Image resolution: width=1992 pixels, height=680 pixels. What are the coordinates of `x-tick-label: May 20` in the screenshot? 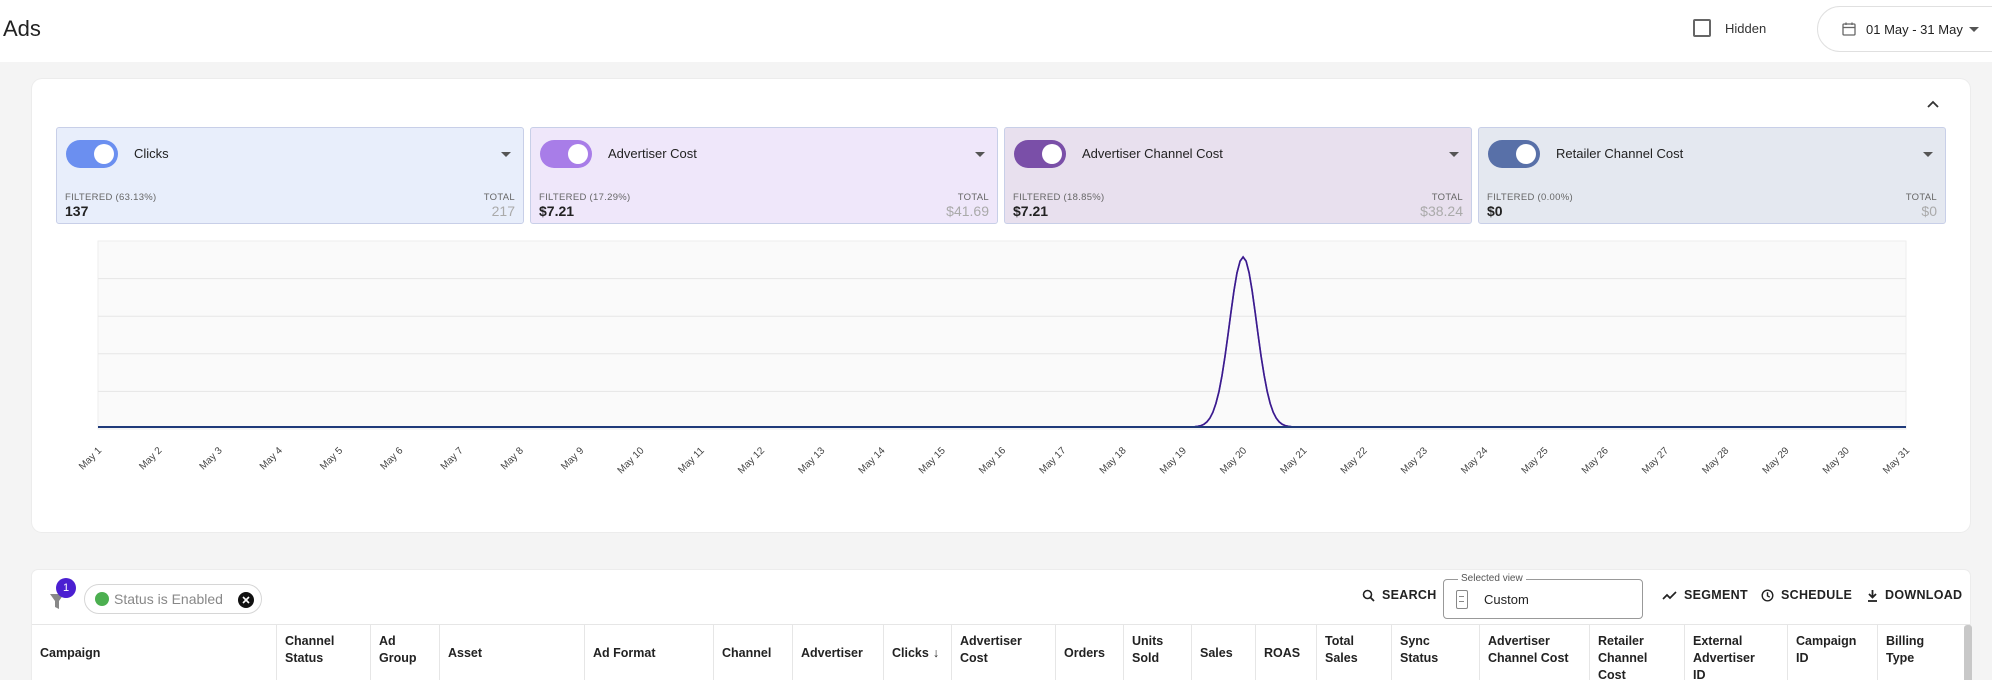 It's located at (1233, 460).